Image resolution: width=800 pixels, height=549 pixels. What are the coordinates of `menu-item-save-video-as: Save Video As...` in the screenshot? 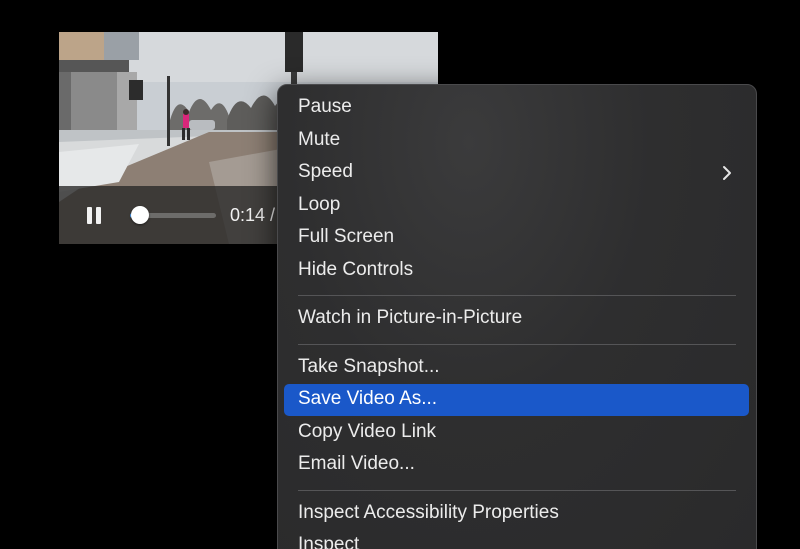 It's located at (516, 400).